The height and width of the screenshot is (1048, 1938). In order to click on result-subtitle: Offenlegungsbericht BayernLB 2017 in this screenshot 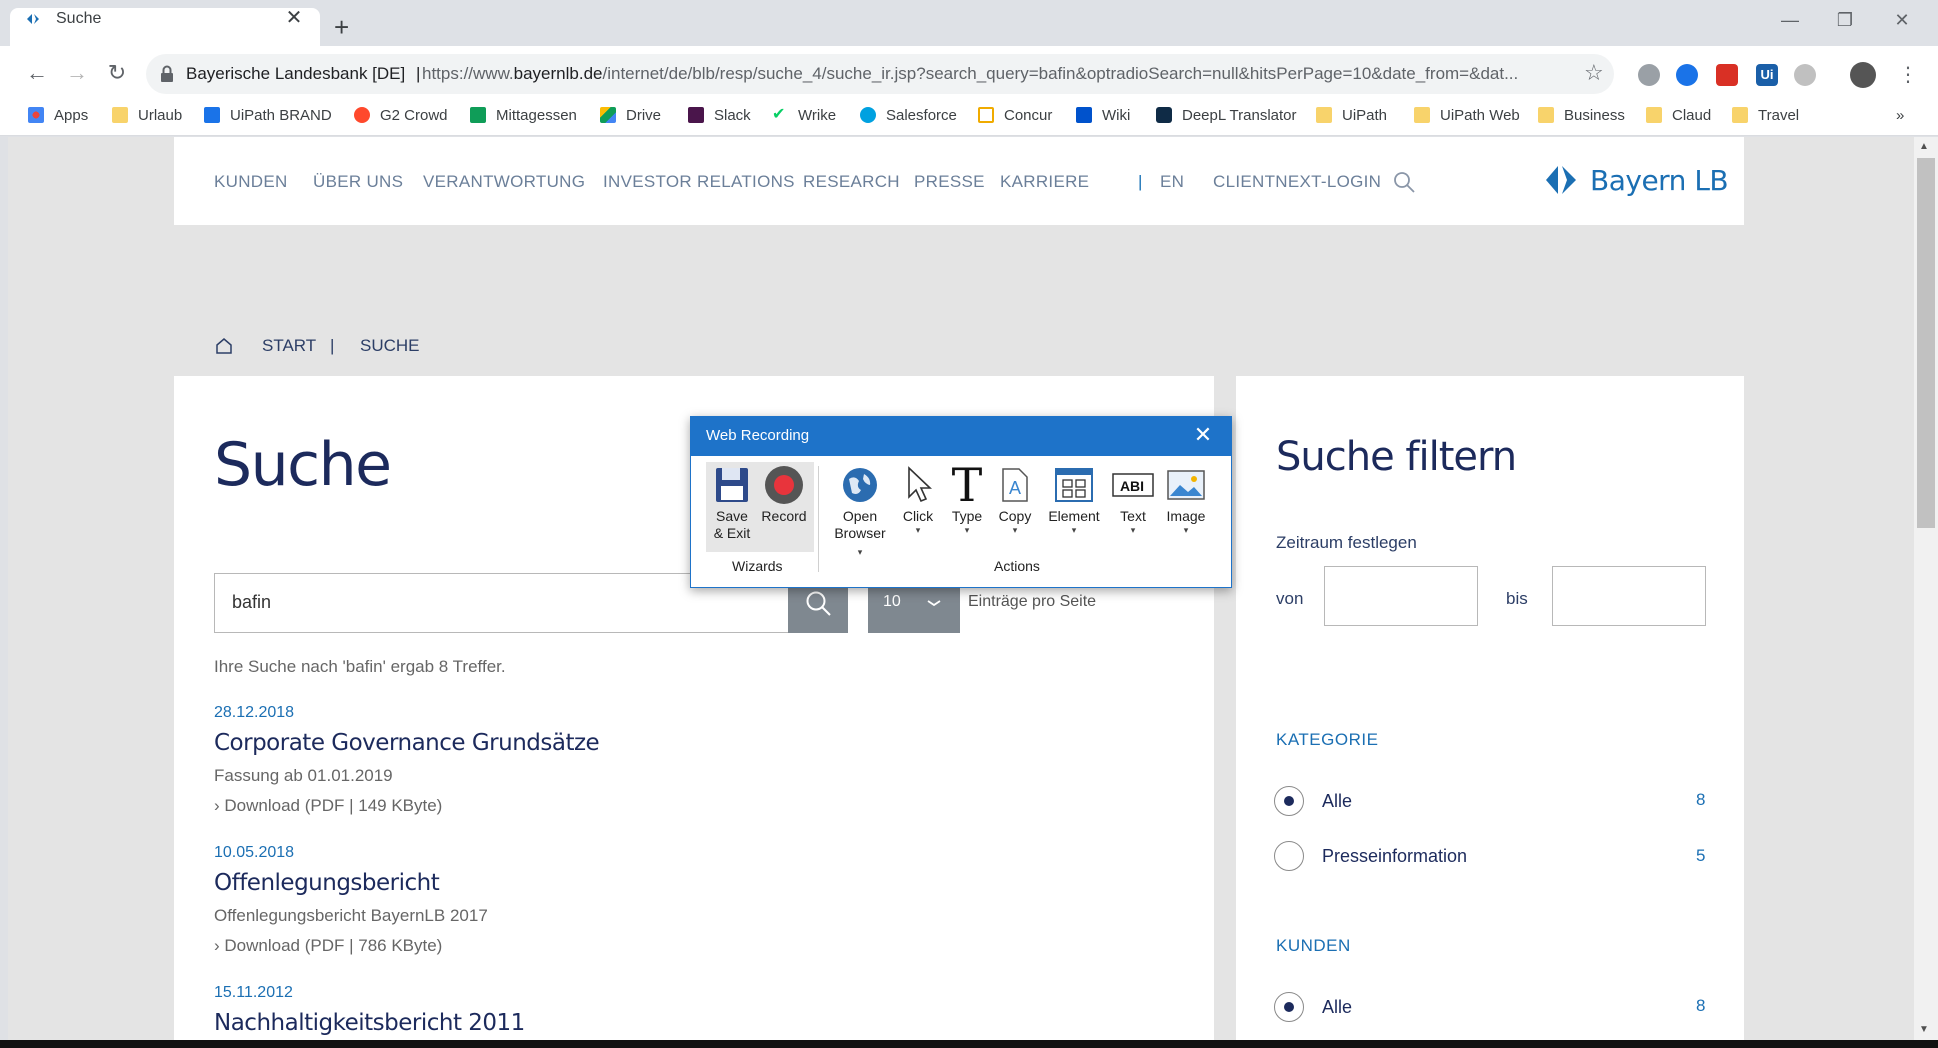, I will do `click(351, 915)`.